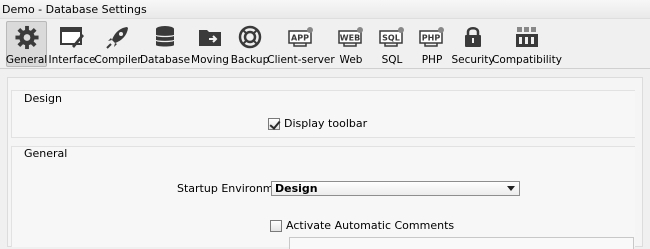 The height and width of the screenshot is (249, 650). Describe the element at coordinates (527, 60) in the screenshot. I see `tab-label: Compatibility` at that location.